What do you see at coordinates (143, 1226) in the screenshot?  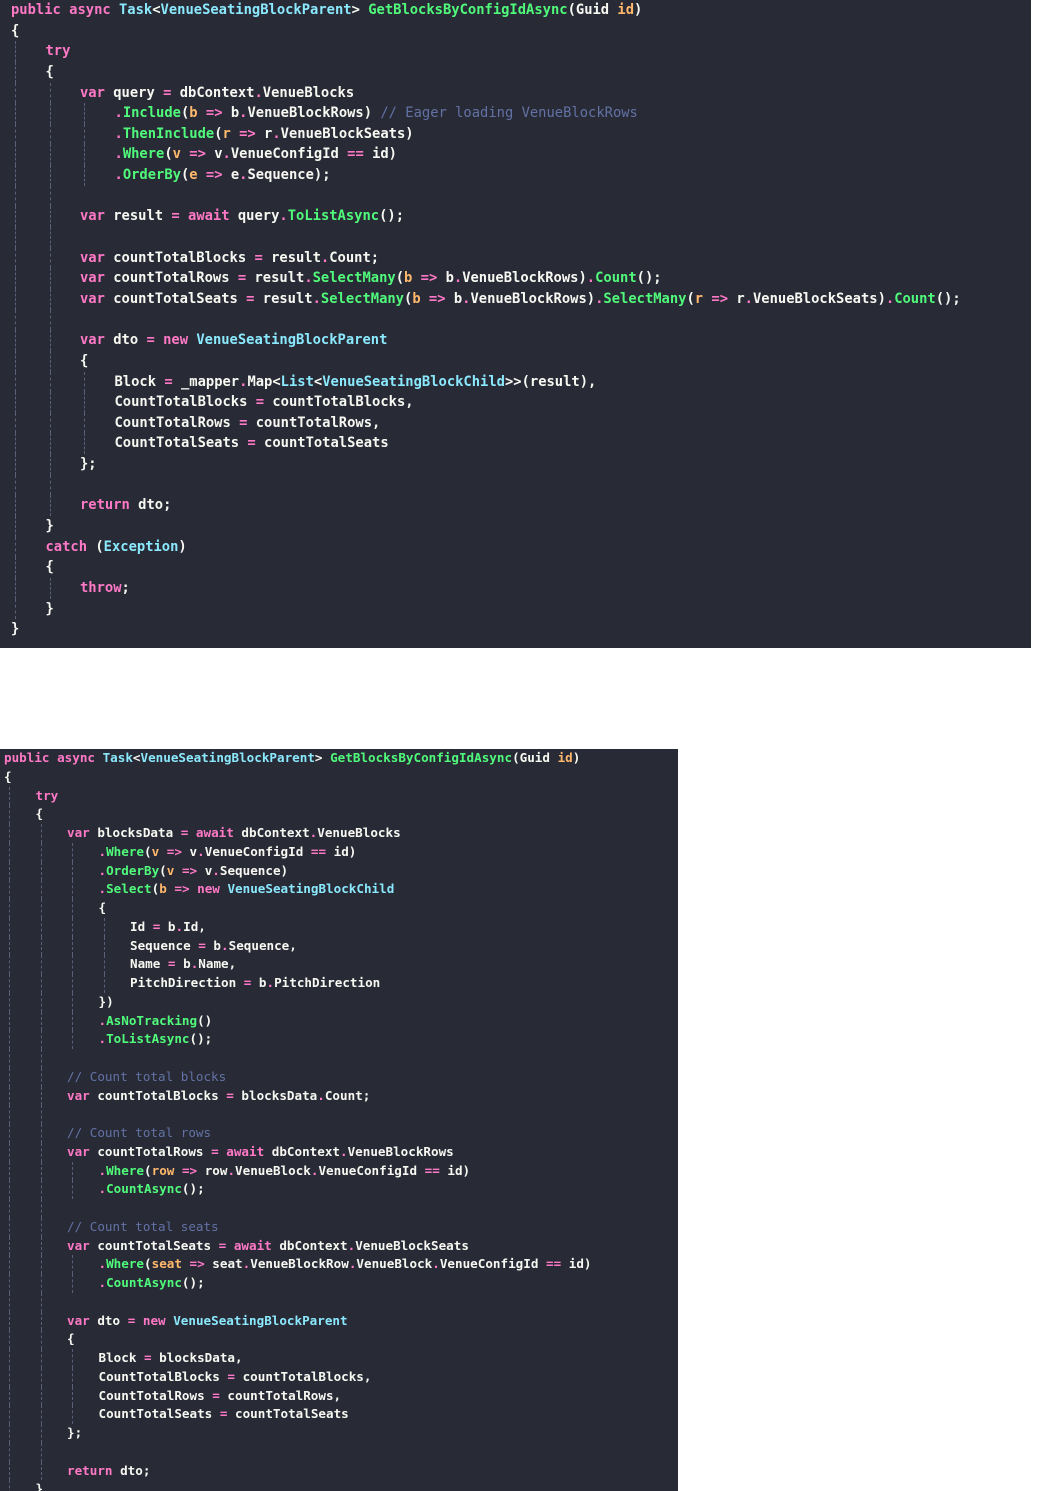 I see `code-token: // Count total seats` at bounding box center [143, 1226].